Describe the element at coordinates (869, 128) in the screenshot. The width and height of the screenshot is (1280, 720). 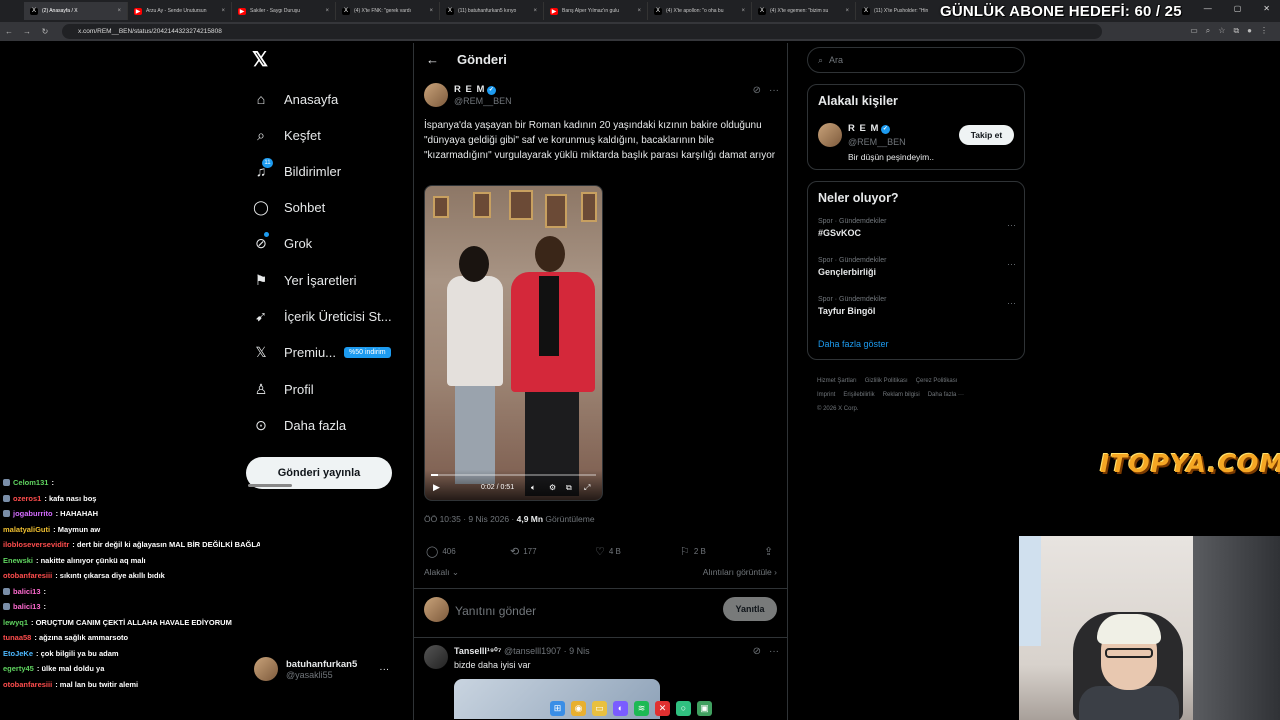
I see `related-name: R E M ✓` at that location.